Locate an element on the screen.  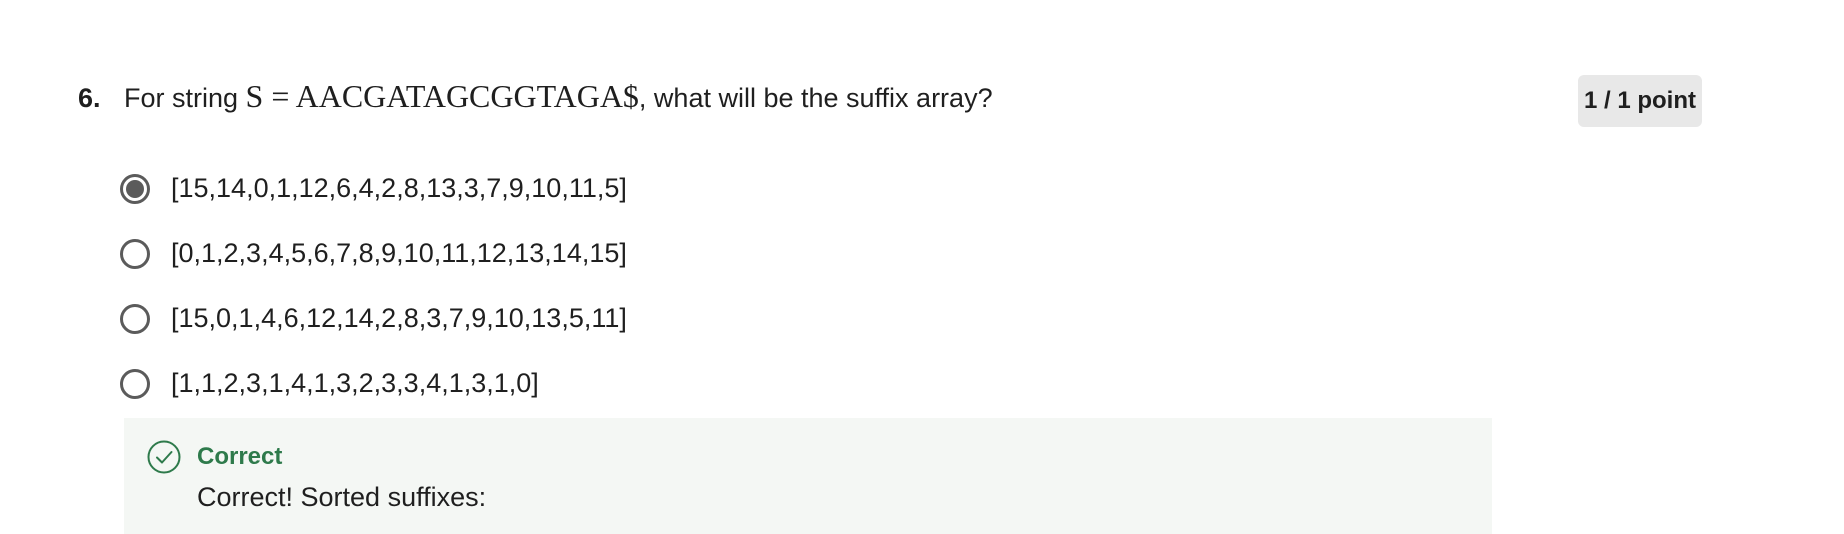
check-circle-icon is located at coordinates (164, 457).